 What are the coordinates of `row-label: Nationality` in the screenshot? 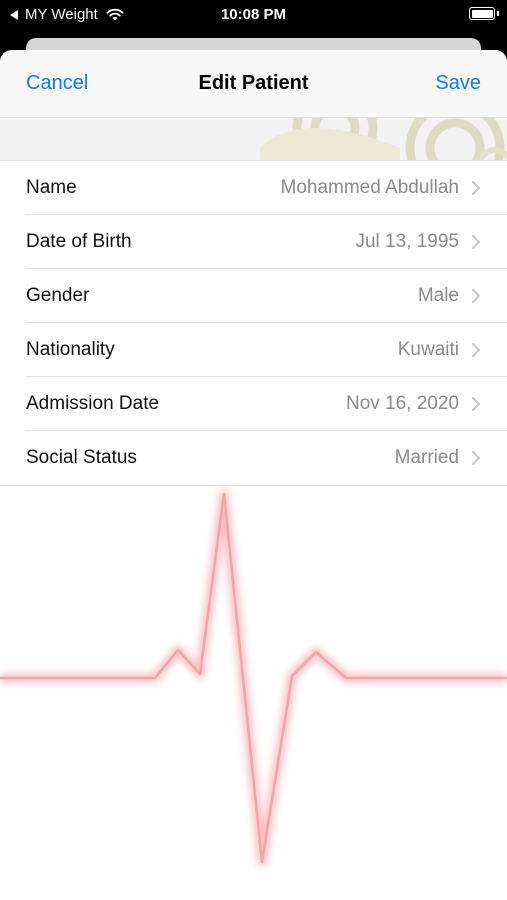 It's located at (70, 349).